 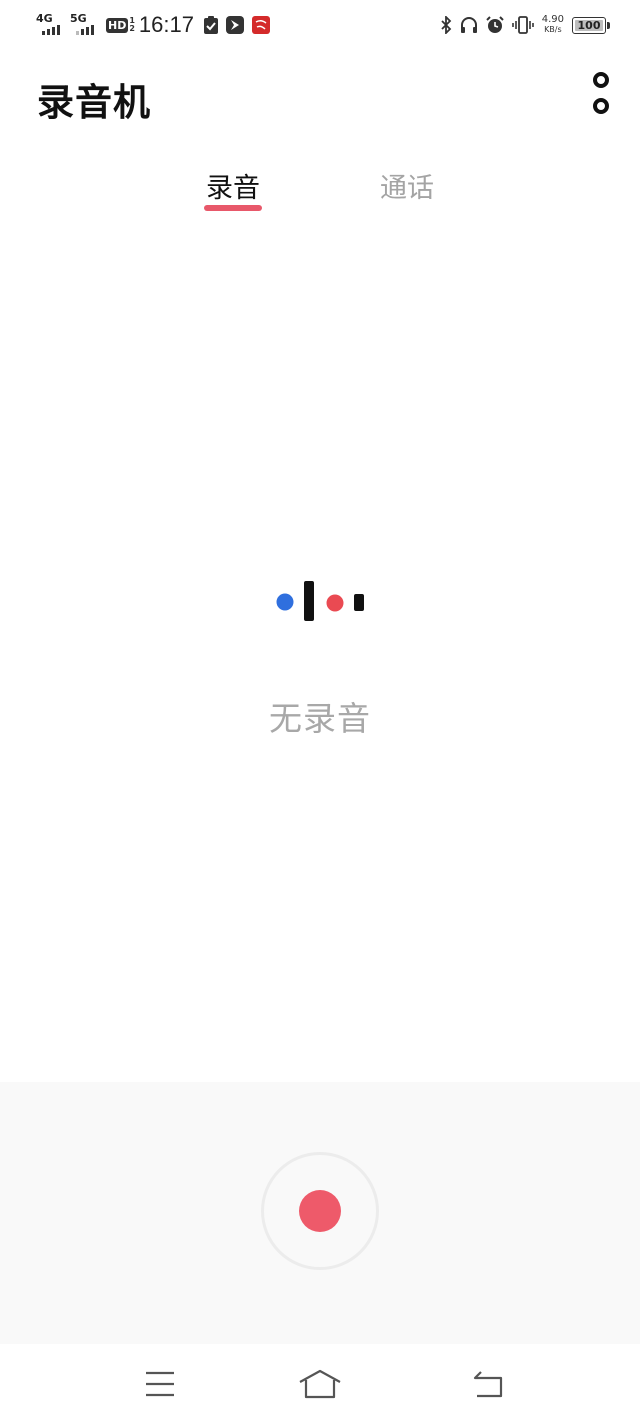 I want to click on status-bar-left: 4G 5G HD 12 16:17, so click(x=157, y=25).